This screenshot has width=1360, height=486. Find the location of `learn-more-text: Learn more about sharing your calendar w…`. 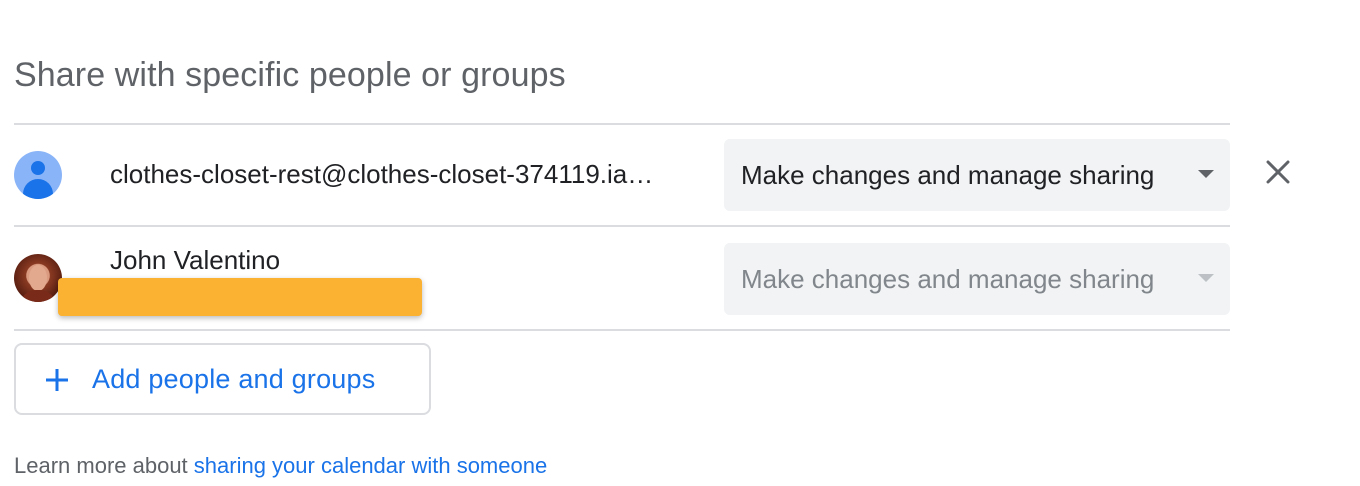

learn-more-text: Learn more about sharing your calendar w… is located at coordinates (280, 466).